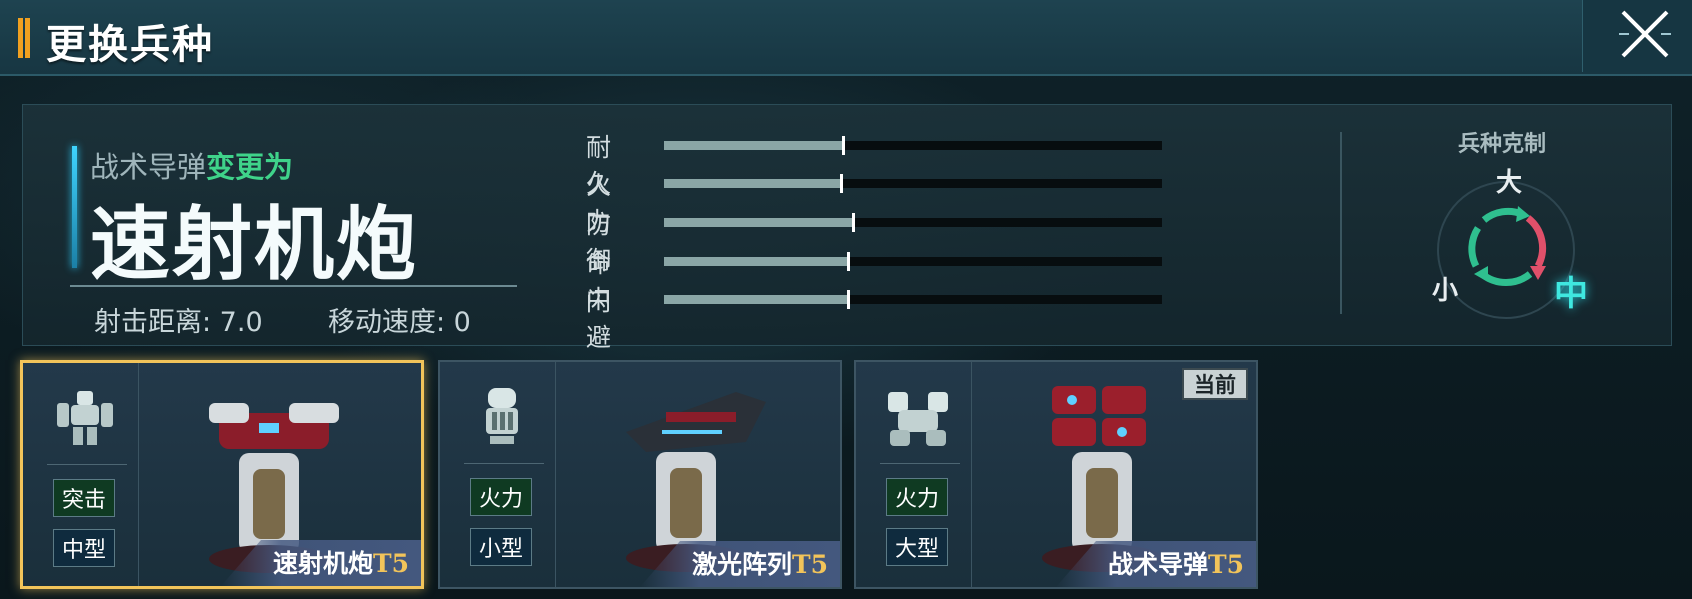  I want to click on card-name: 战术导弹T5, so click(1176, 563).